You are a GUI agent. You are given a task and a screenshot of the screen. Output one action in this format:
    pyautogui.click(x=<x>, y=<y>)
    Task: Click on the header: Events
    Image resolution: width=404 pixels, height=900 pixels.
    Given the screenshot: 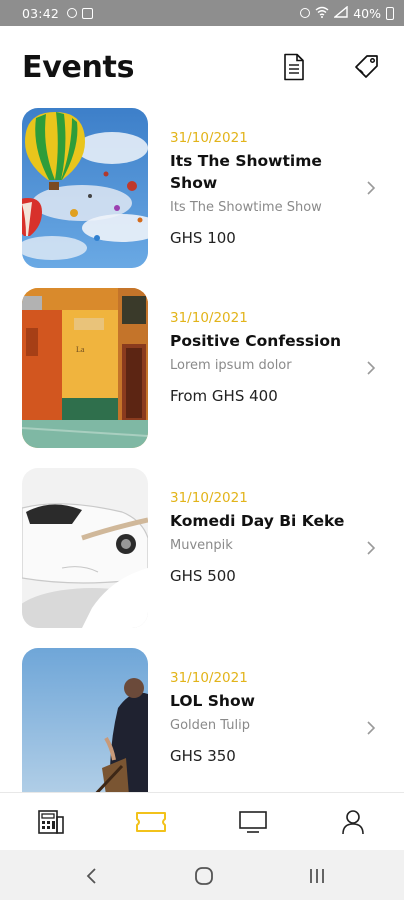 What is the action you would take?
    pyautogui.click(x=202, y=67)
    